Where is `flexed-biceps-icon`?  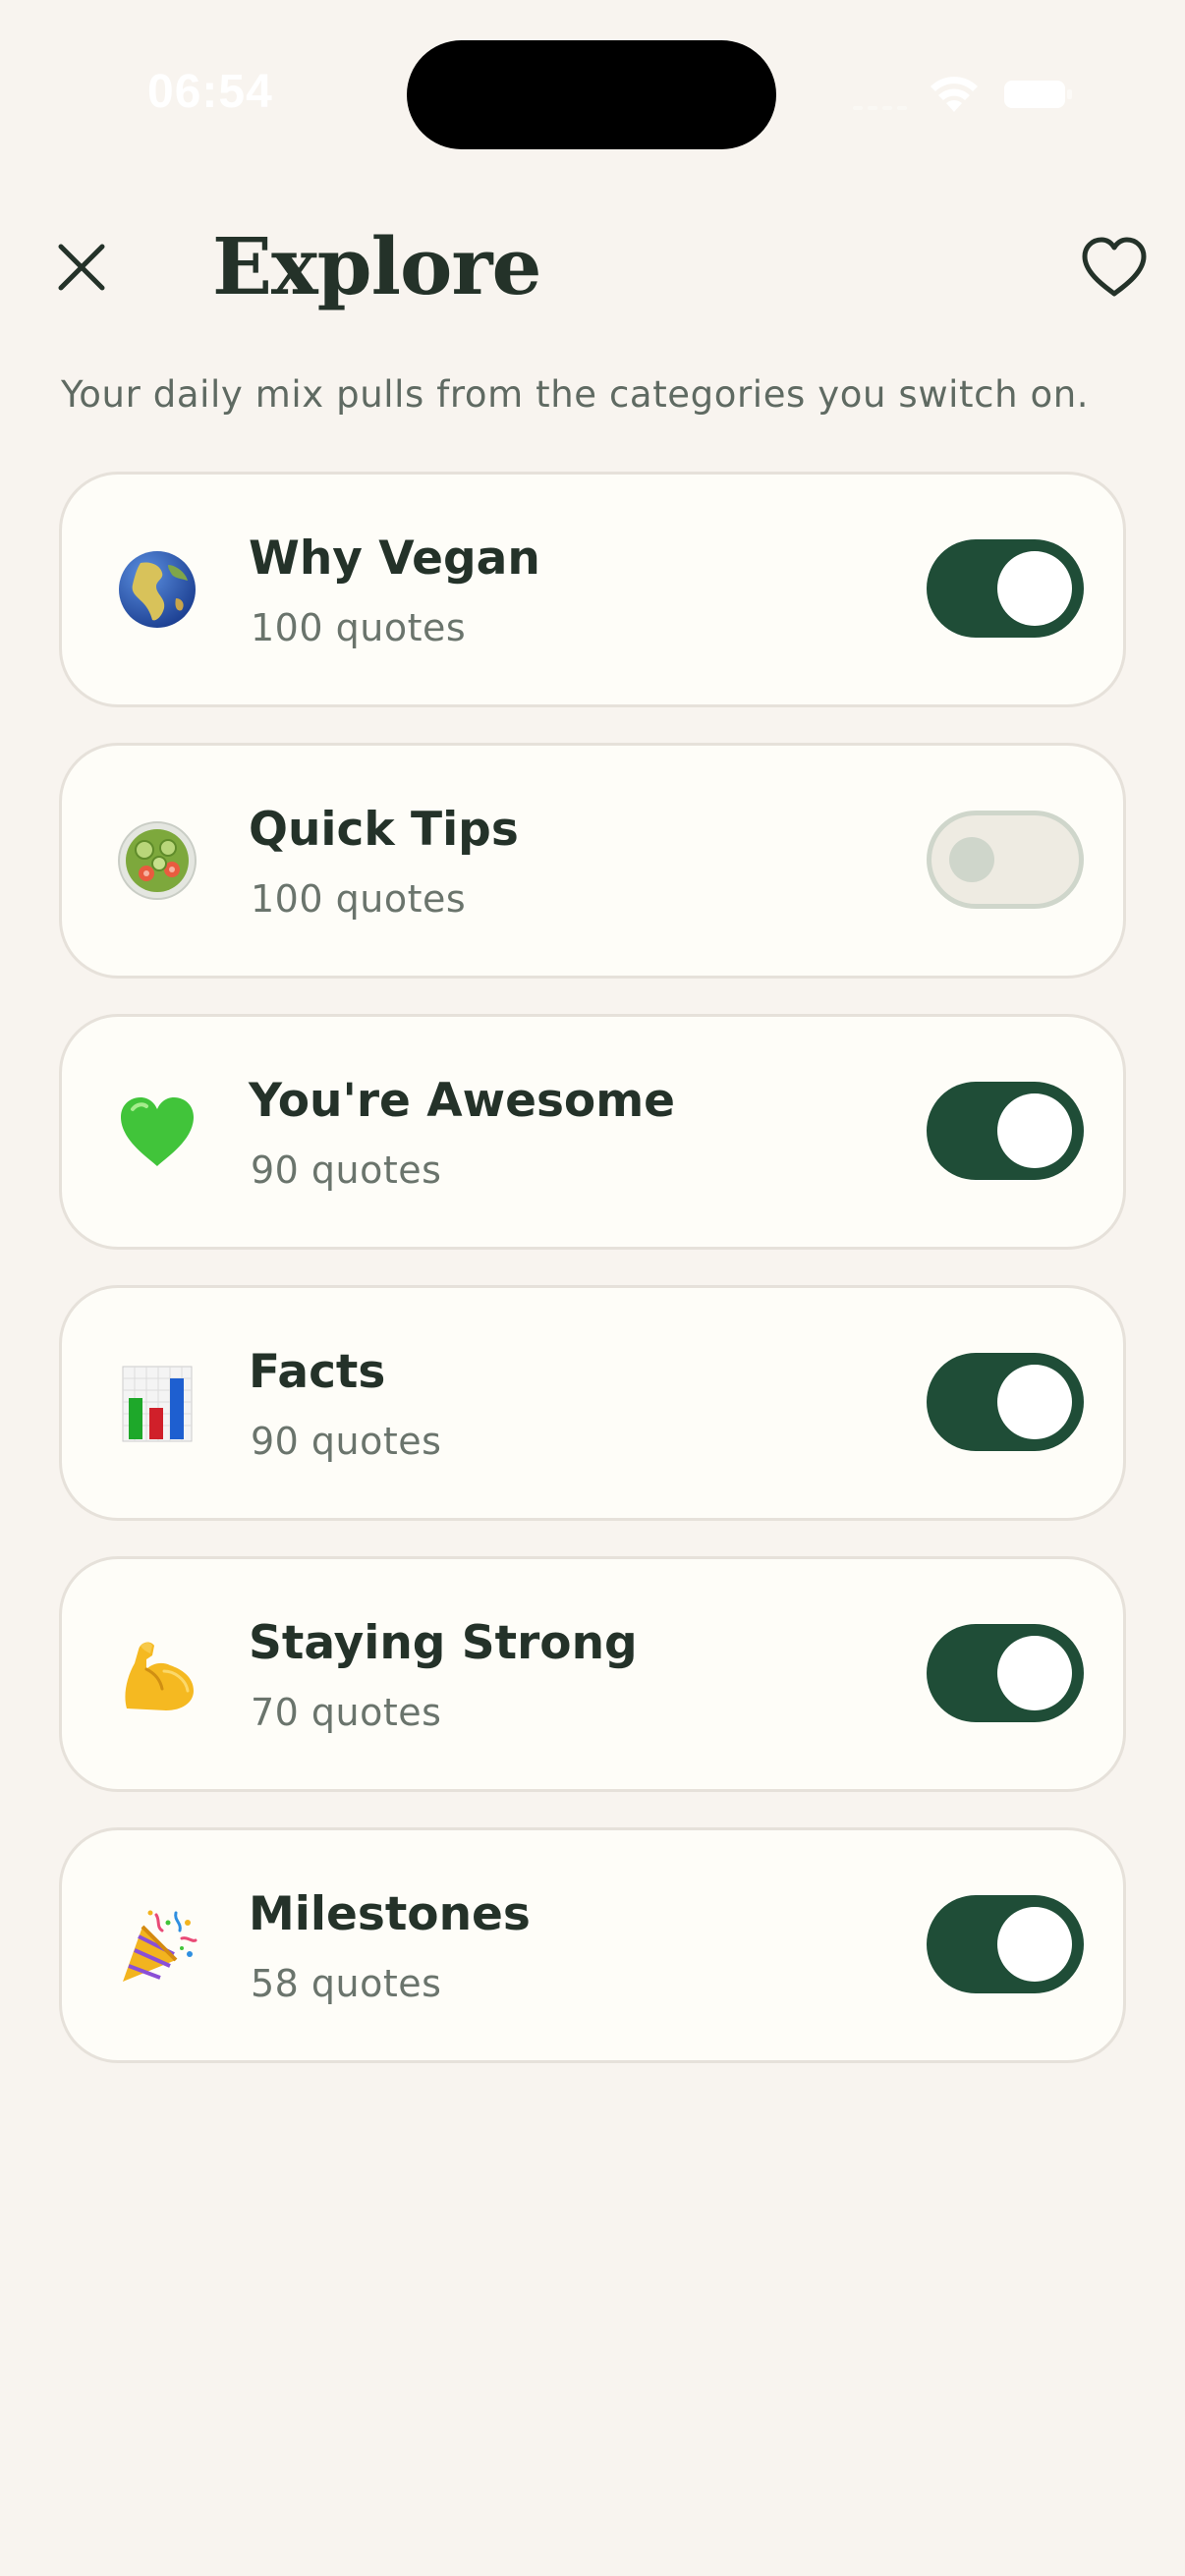 flexed-biceps-icon is located at coordinates (157, 1674).